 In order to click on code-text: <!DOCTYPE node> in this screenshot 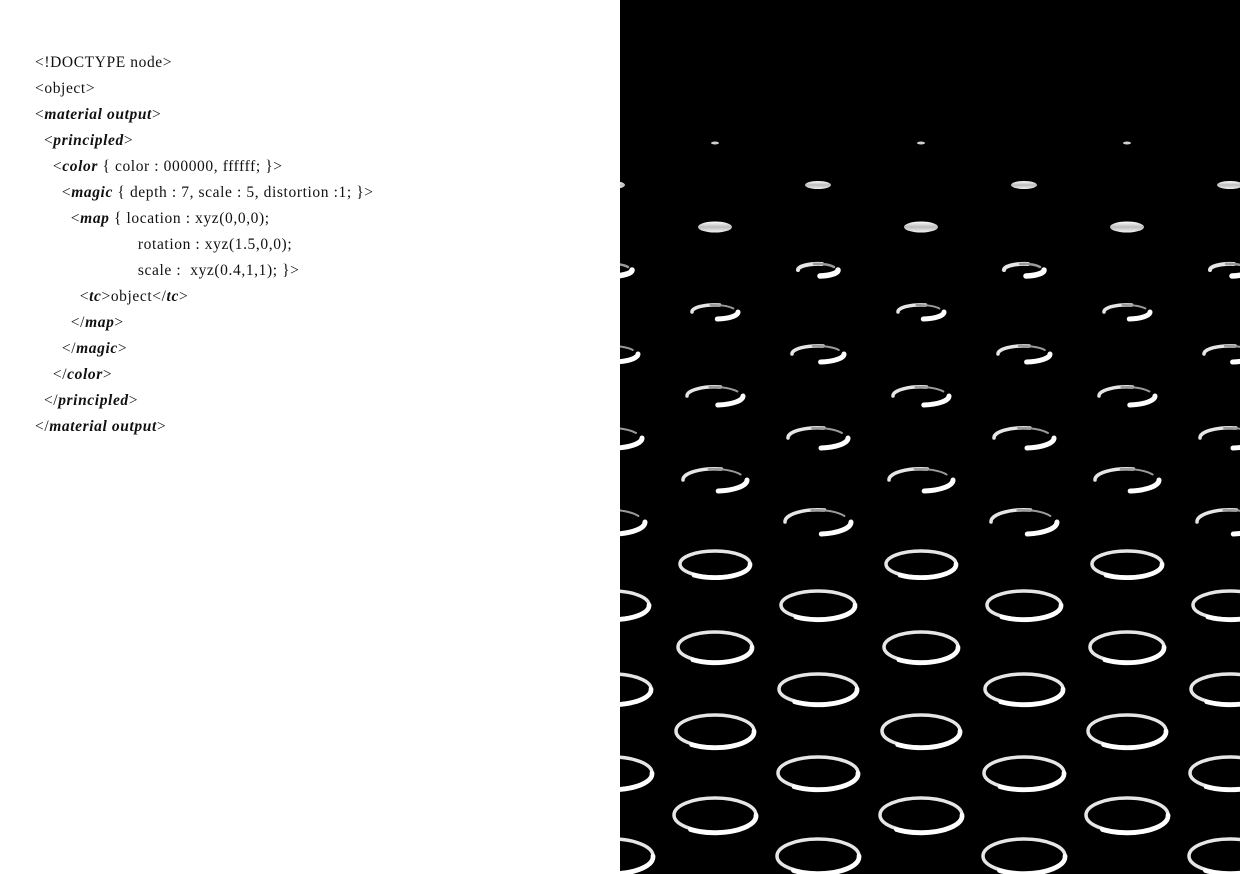, I will do `click(104, 62)`.